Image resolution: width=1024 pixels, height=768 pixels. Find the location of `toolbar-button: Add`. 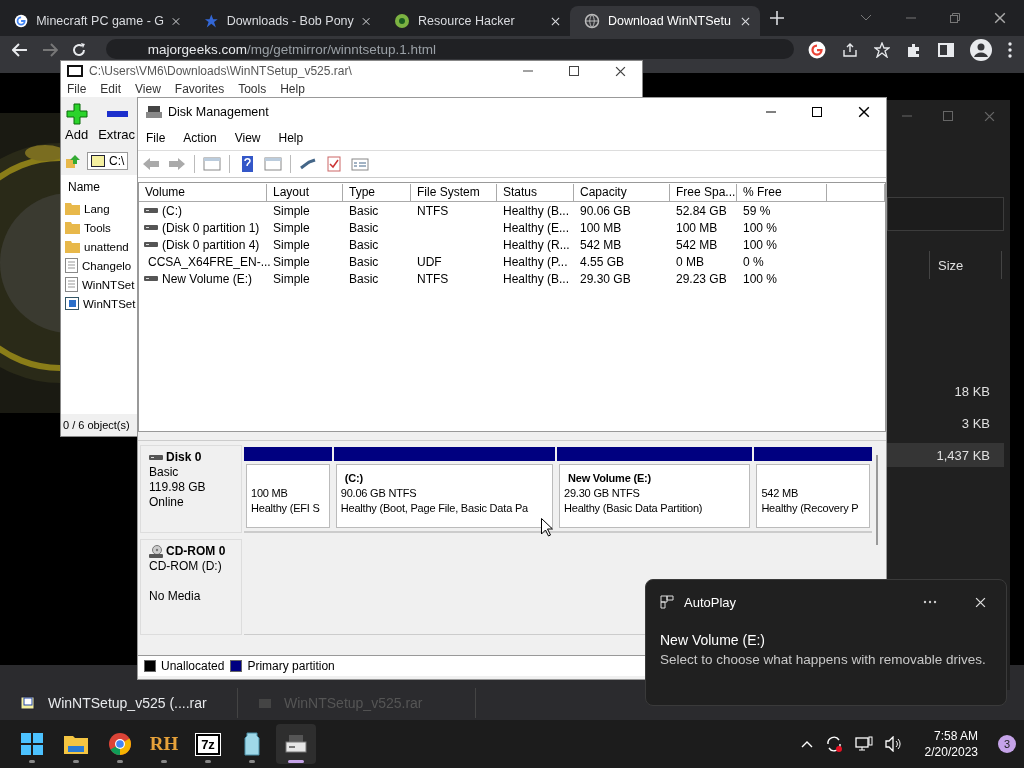

toolbar-button: Add is located at coordinates (77, 125).